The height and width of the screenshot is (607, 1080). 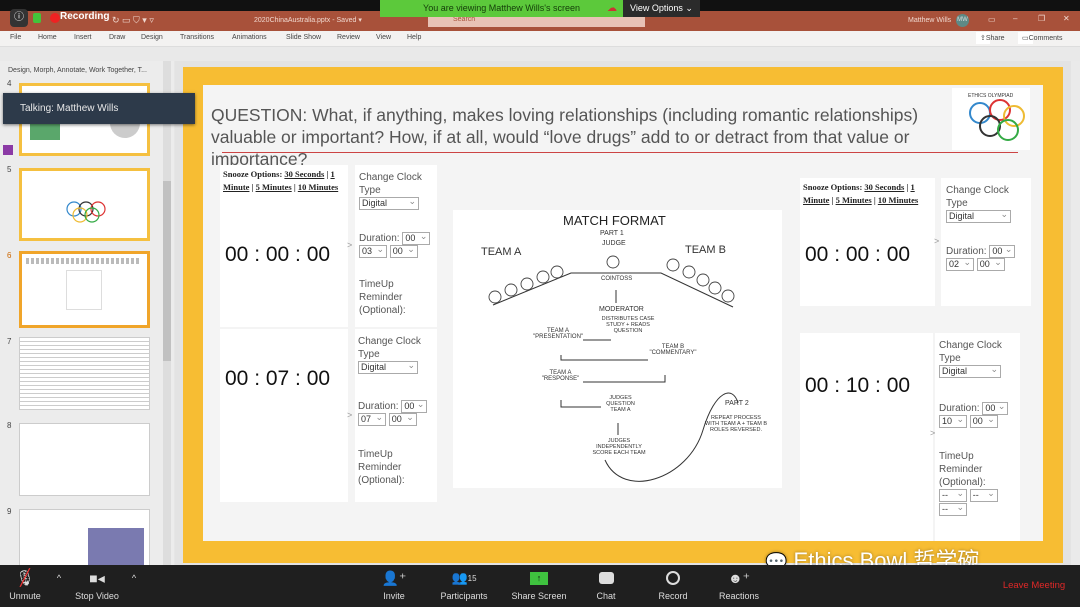 I want to click on tab-draw: Draw, so click(x=117, y=37).